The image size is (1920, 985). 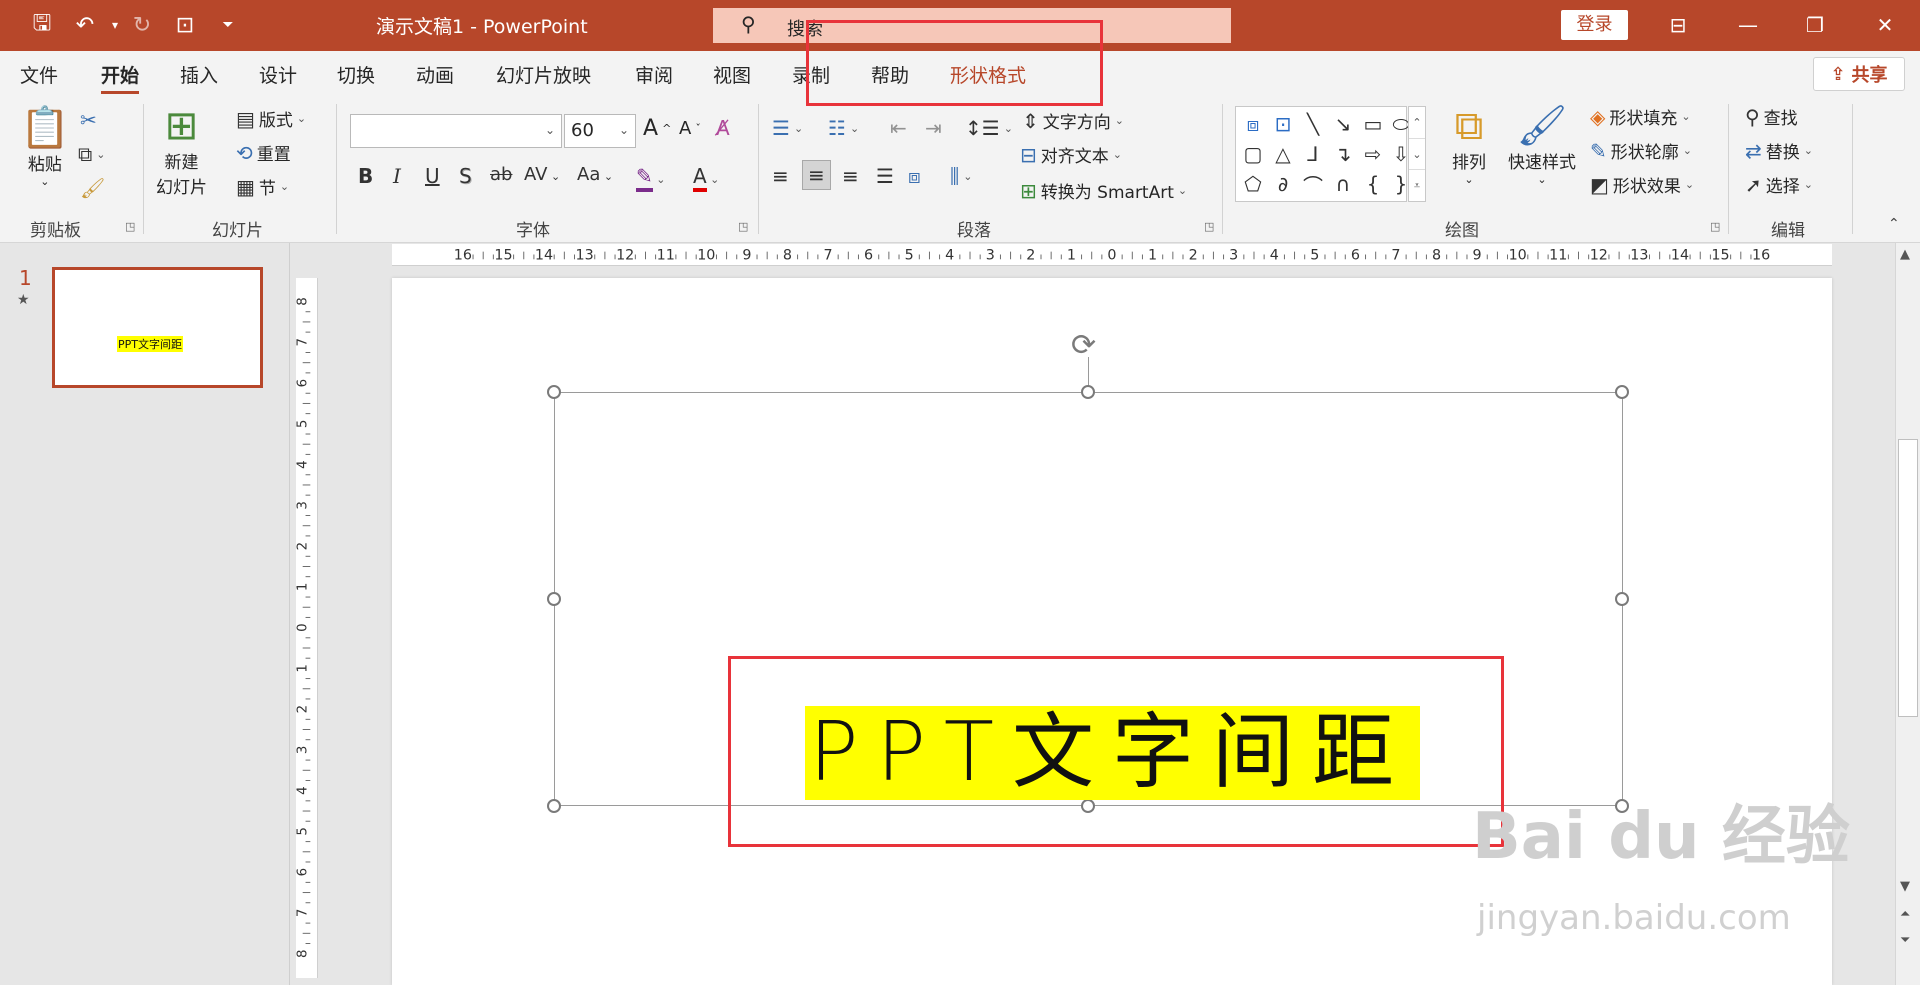 What do you see at coordinates (554, 599) in the screenshot?
I see `resize-handle-left` at bounding box center [554, 599].